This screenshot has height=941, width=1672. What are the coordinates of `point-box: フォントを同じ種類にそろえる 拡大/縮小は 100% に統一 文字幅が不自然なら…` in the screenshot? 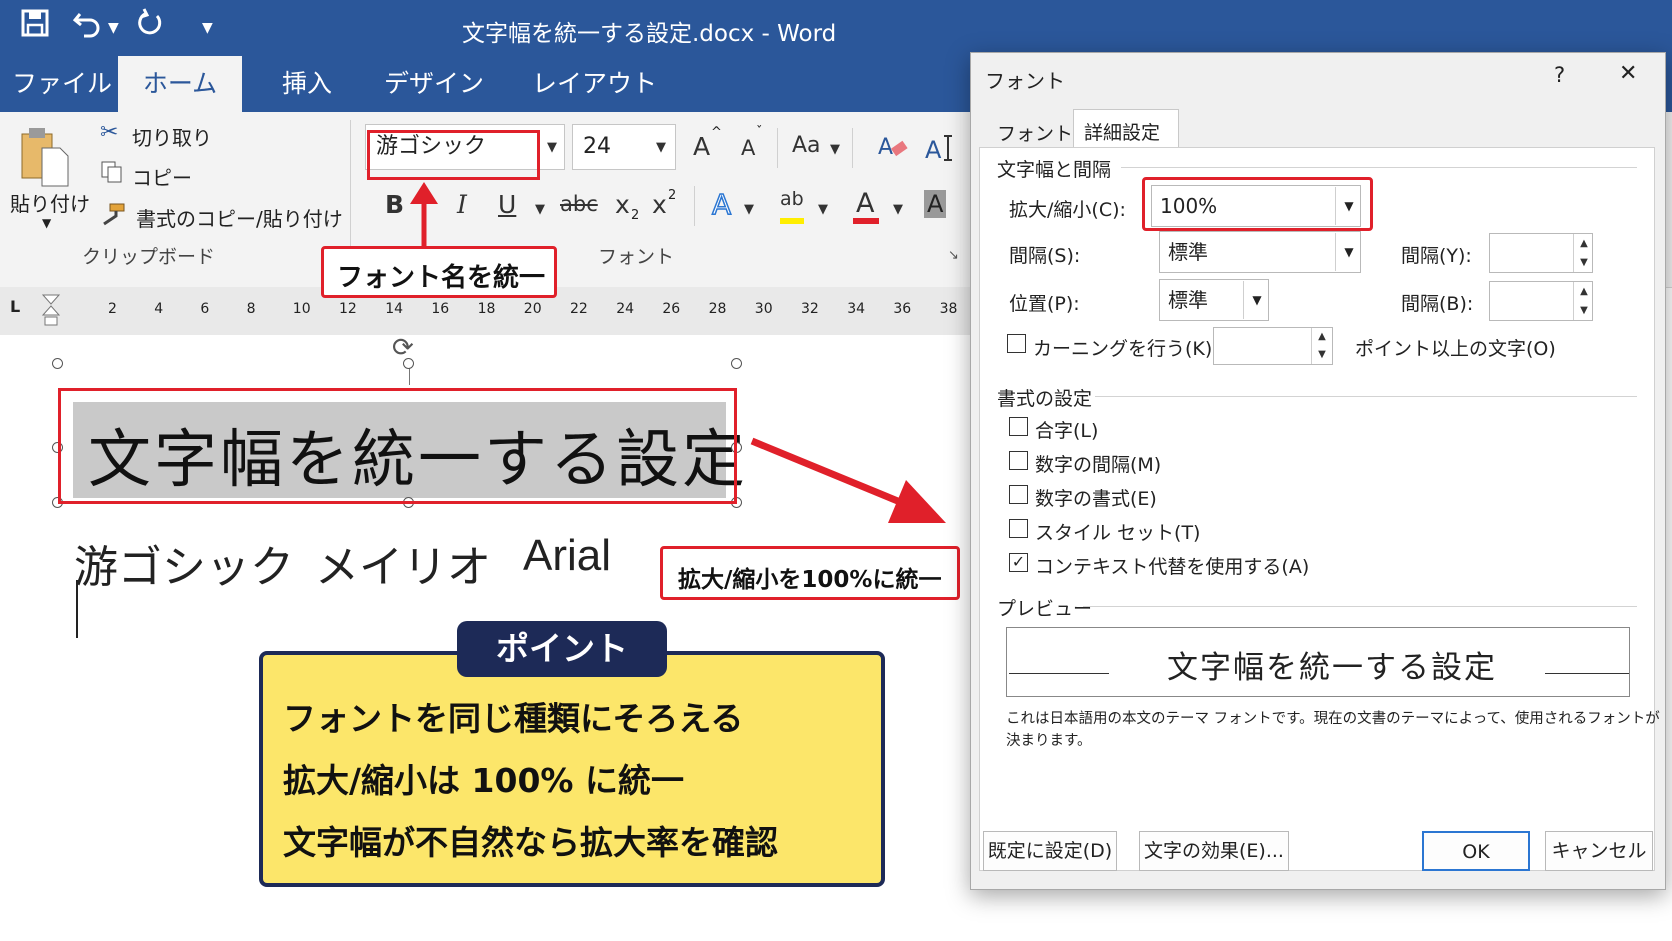 It's located at (572, 769).